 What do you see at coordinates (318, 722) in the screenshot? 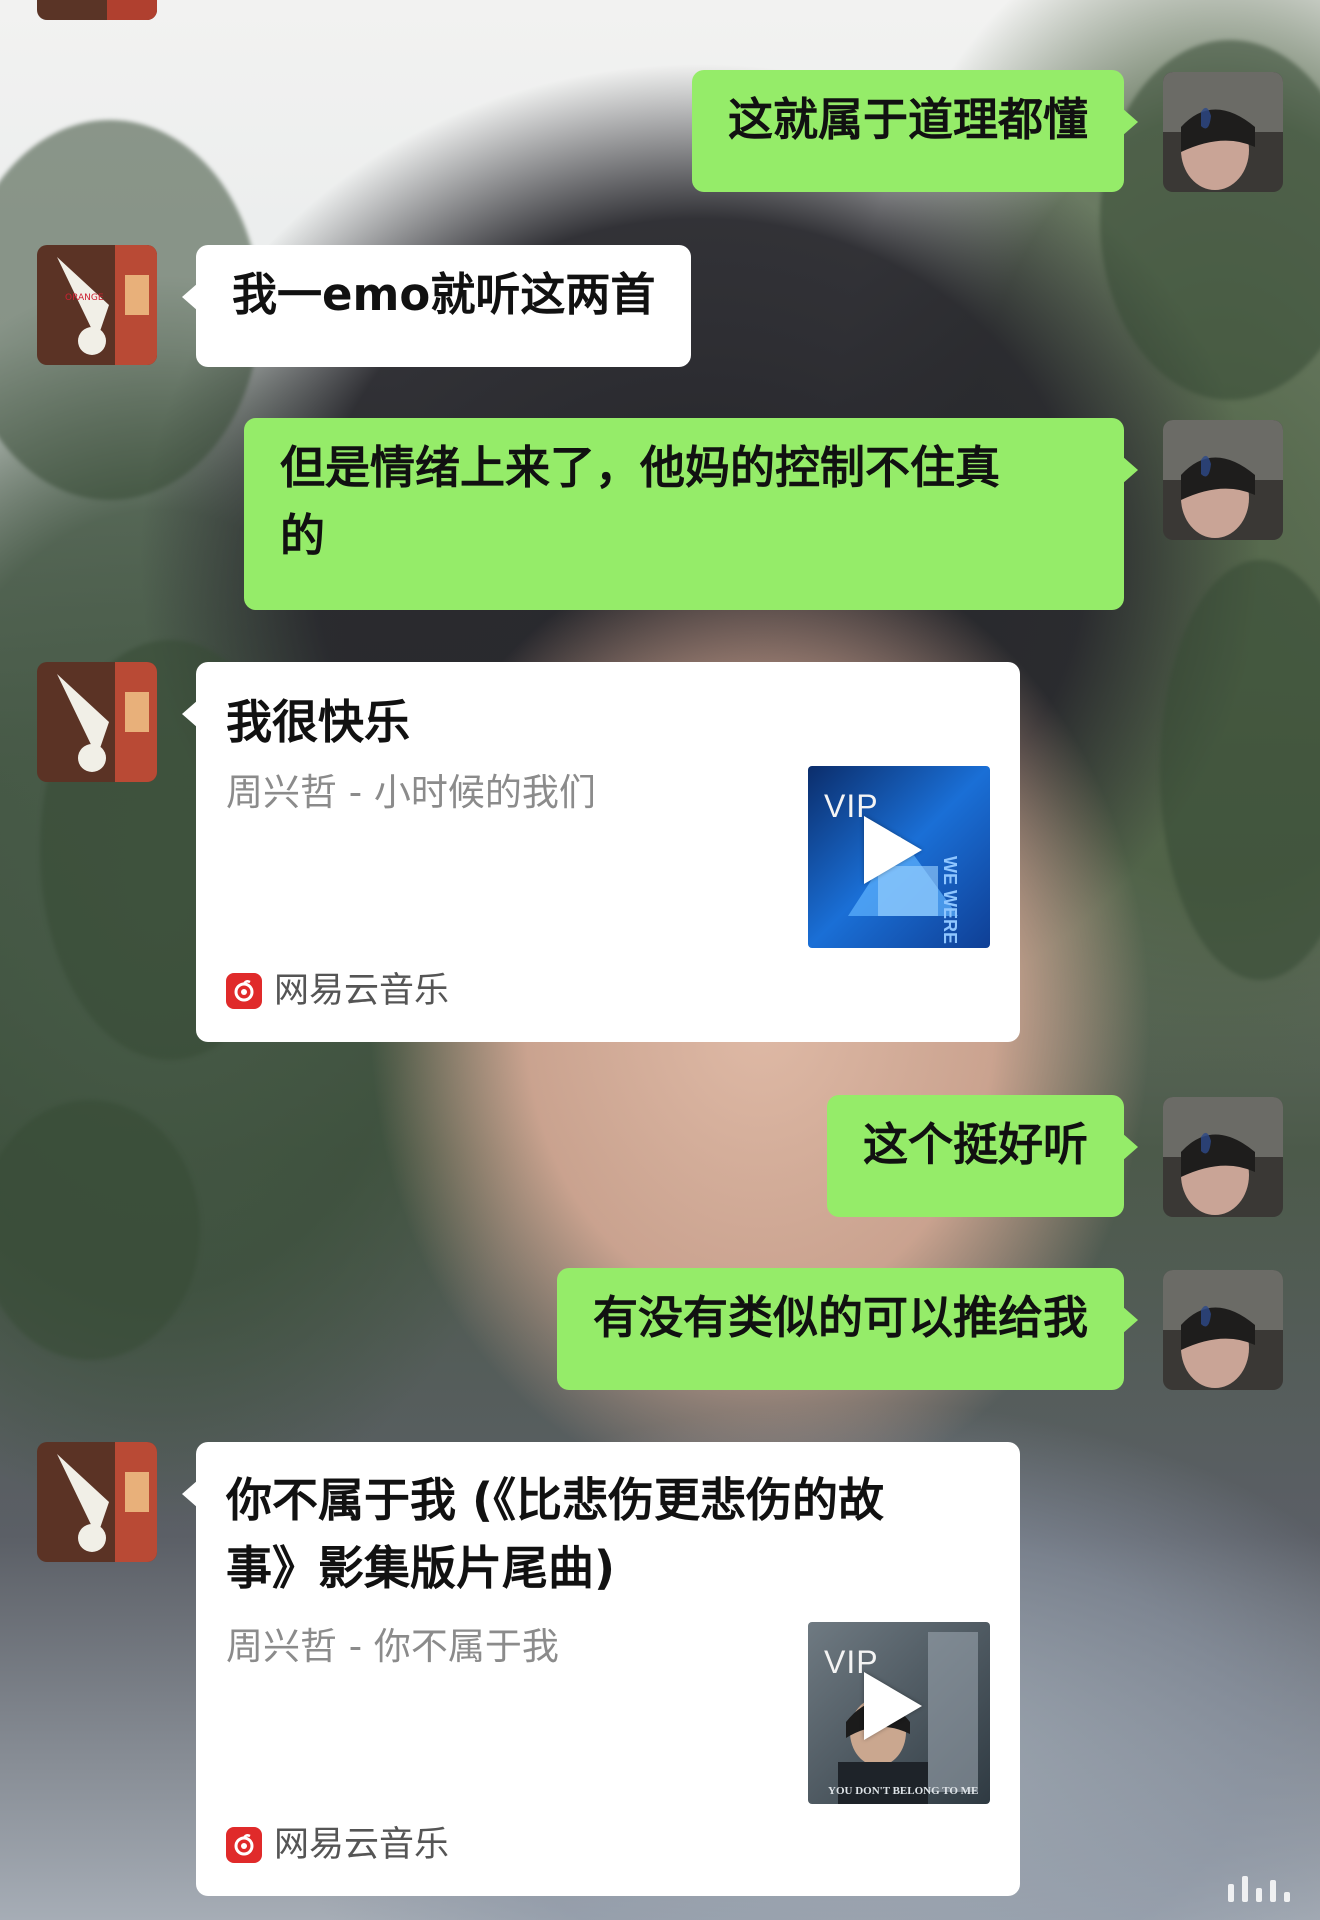
I see `song-title: 我很快乐` at bounding box center [318, 722].